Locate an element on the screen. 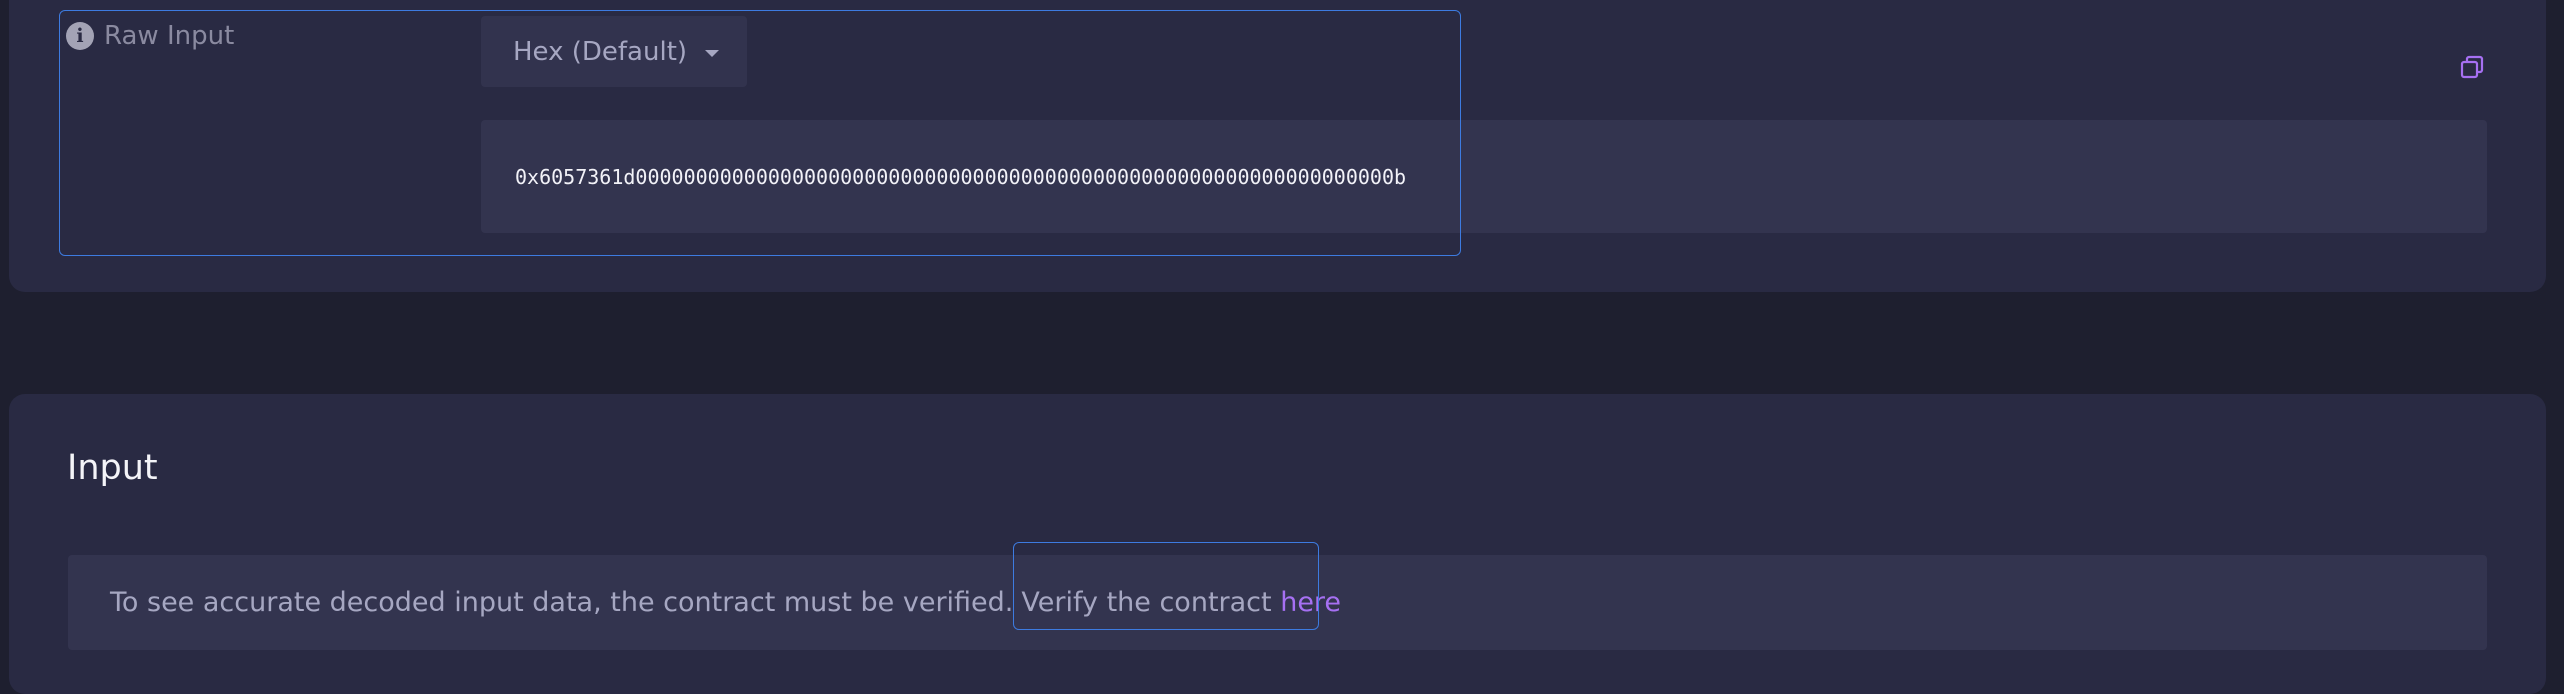  input-section-title: Input is located at coordinates (112, 468).